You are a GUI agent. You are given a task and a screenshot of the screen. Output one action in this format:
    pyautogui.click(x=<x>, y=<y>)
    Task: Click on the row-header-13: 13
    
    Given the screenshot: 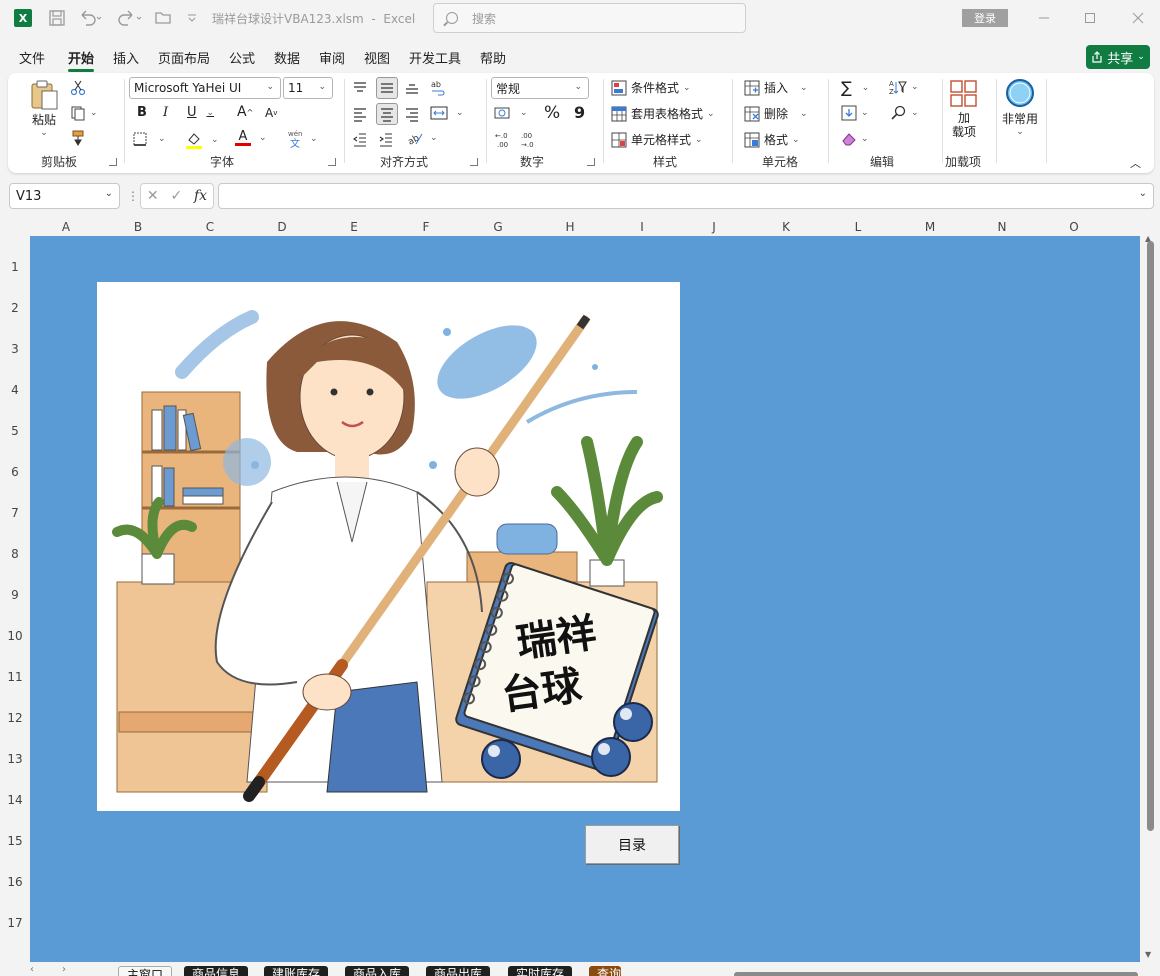 What is the action you would take?
    pyautogui.click(x=15, y=759)
    